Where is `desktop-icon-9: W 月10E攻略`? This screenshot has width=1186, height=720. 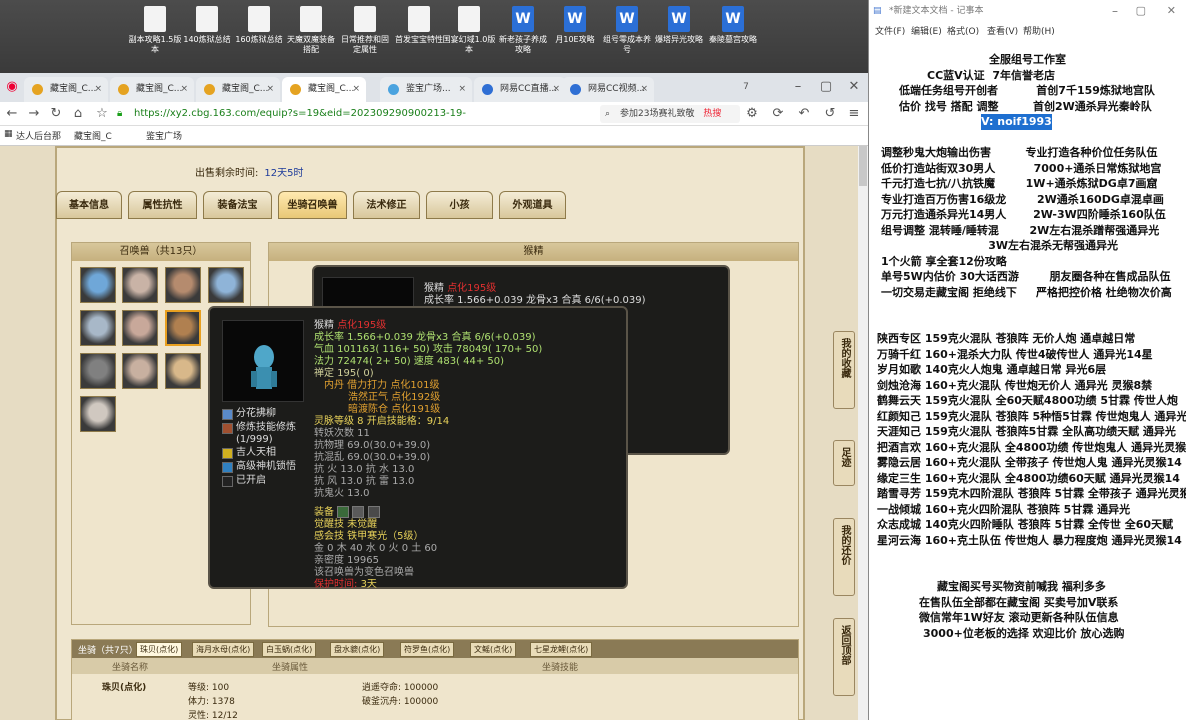
desktop-icon-9: W 月10E攻略 is located at coordinates (575, 25).